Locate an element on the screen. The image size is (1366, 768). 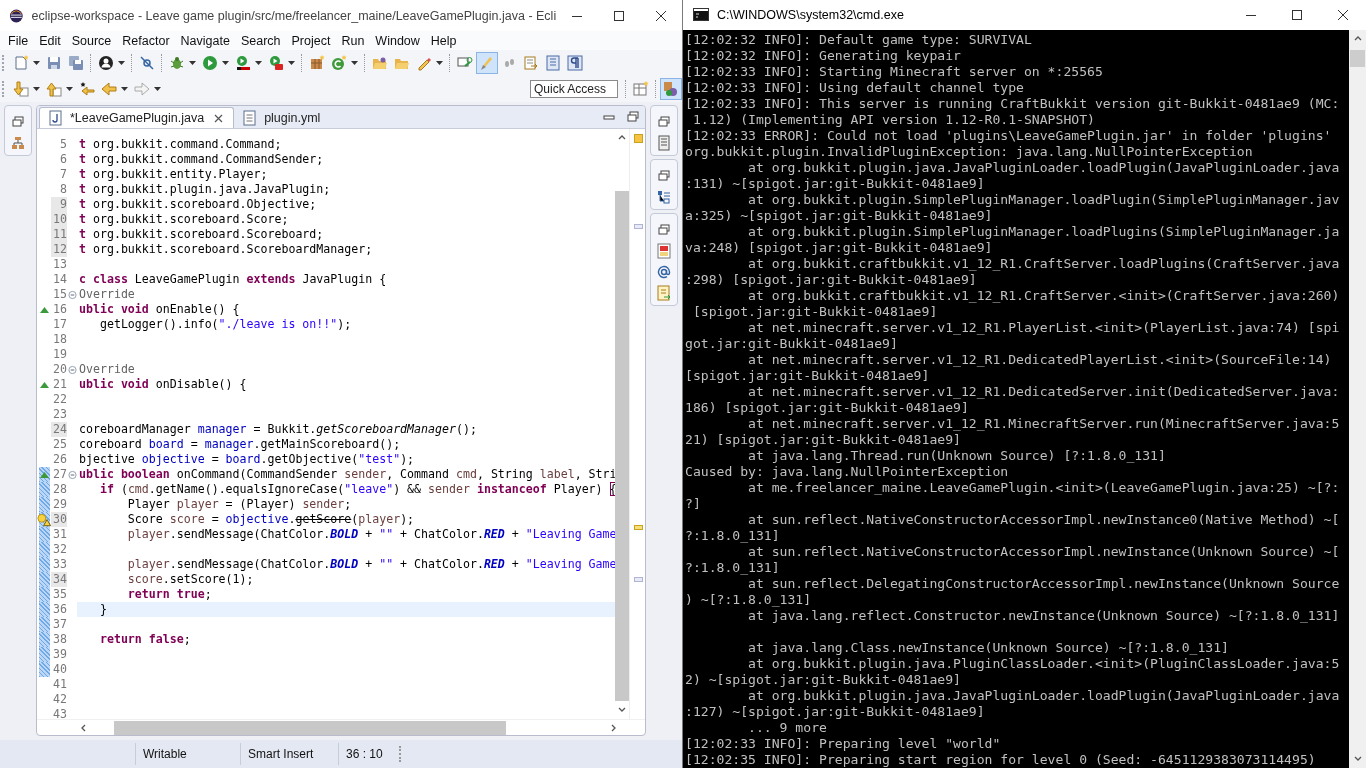
line-number: 17 is located at coordinates (59, 324).